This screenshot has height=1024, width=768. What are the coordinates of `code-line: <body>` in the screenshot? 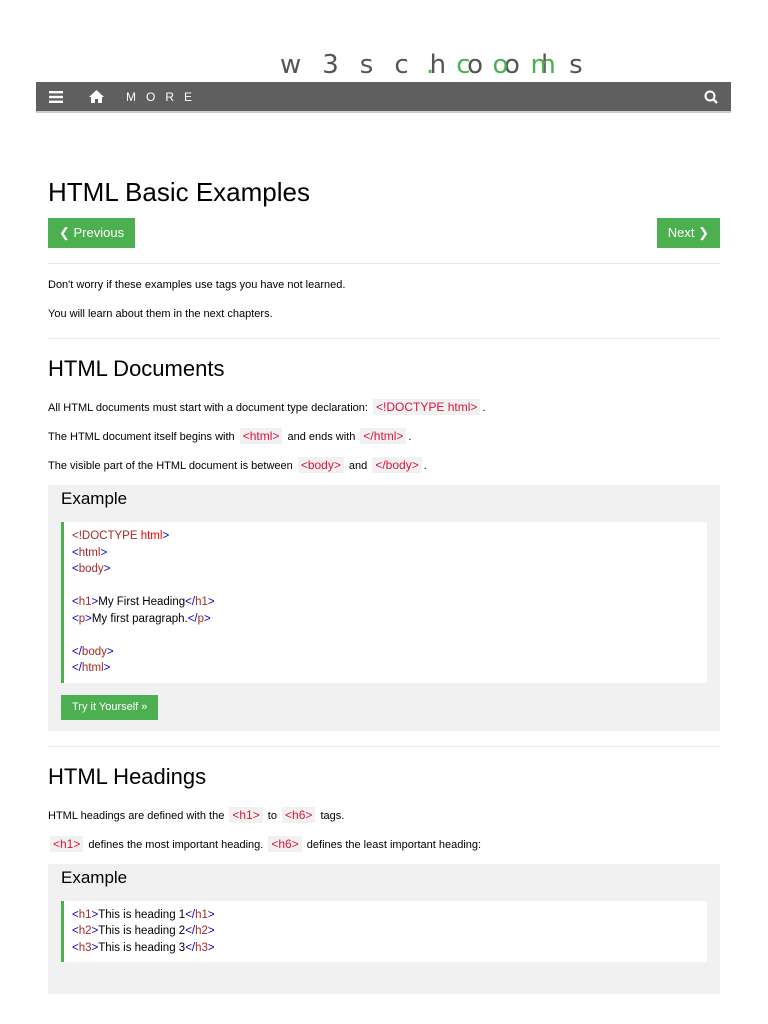 It's located at (385, 569).